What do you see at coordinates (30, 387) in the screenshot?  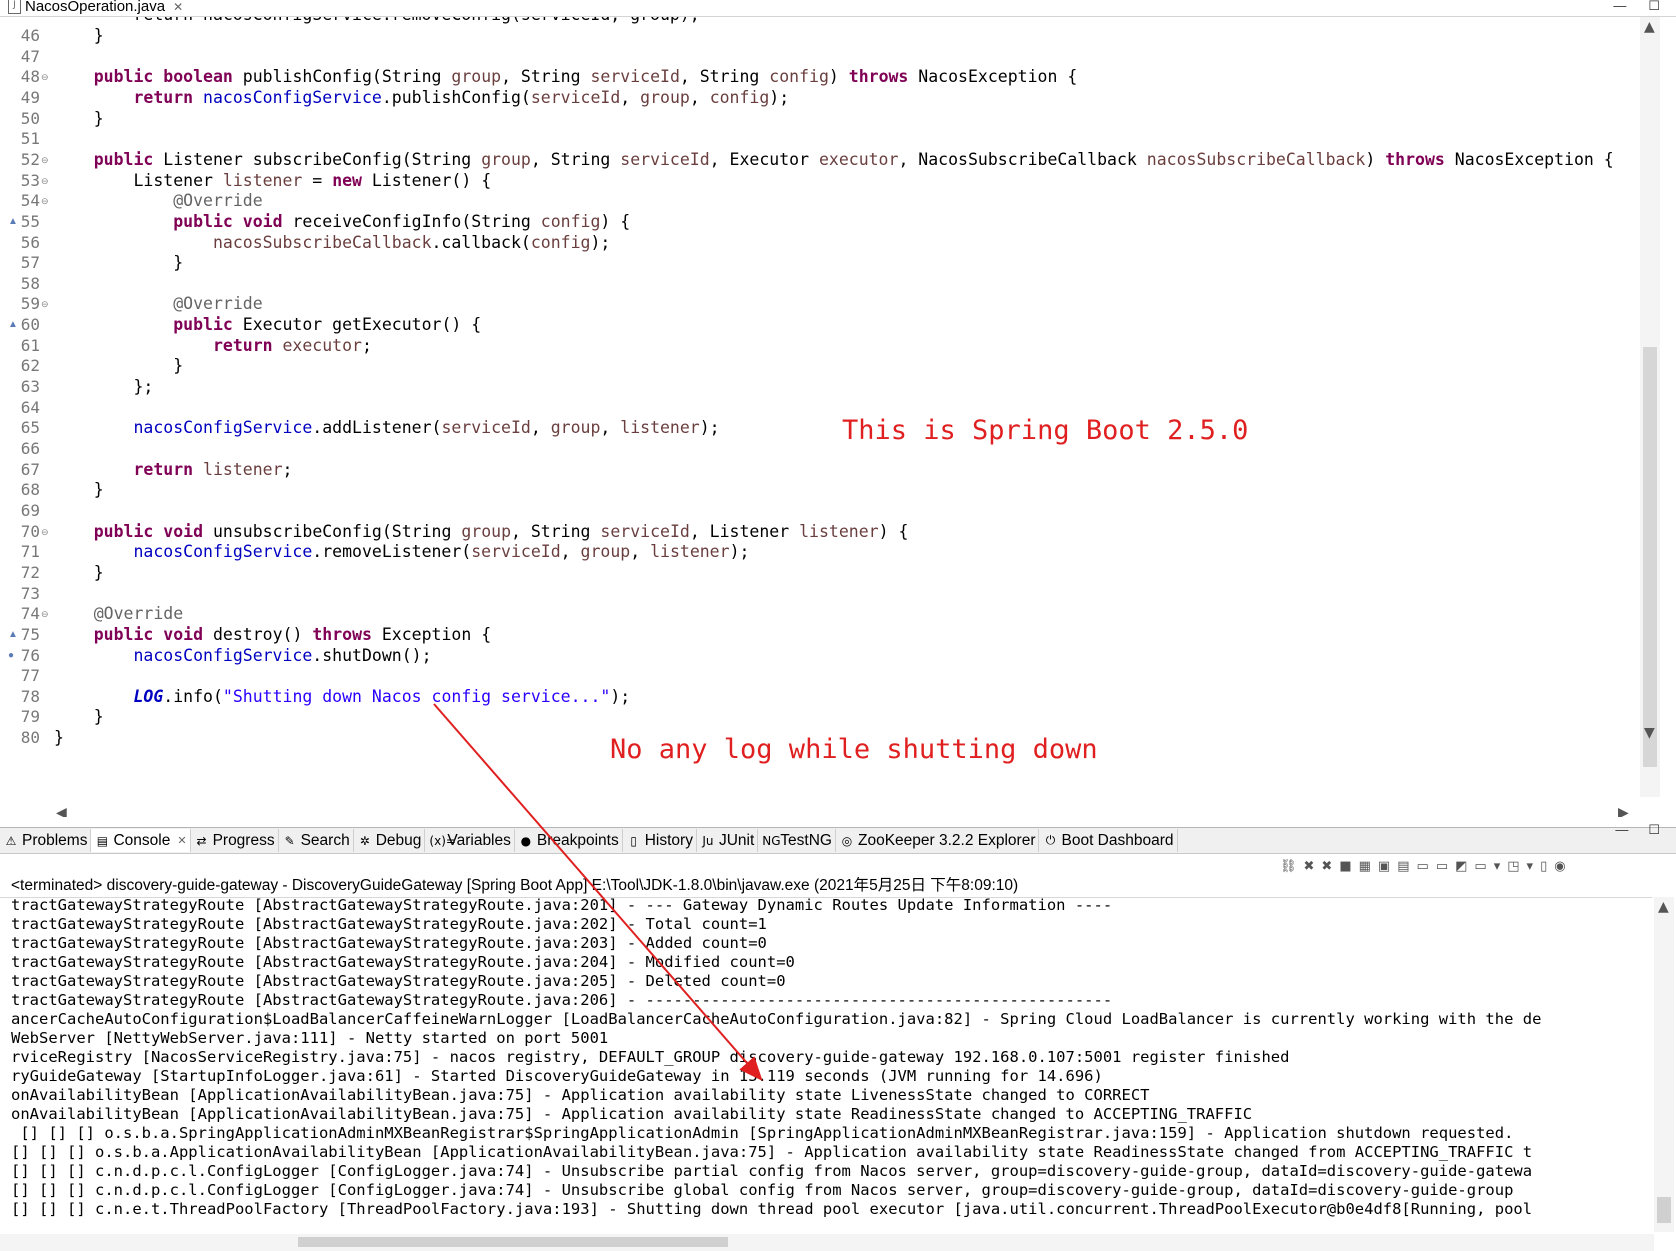 I see `line-number: 63` at bounding box center [30, 387].